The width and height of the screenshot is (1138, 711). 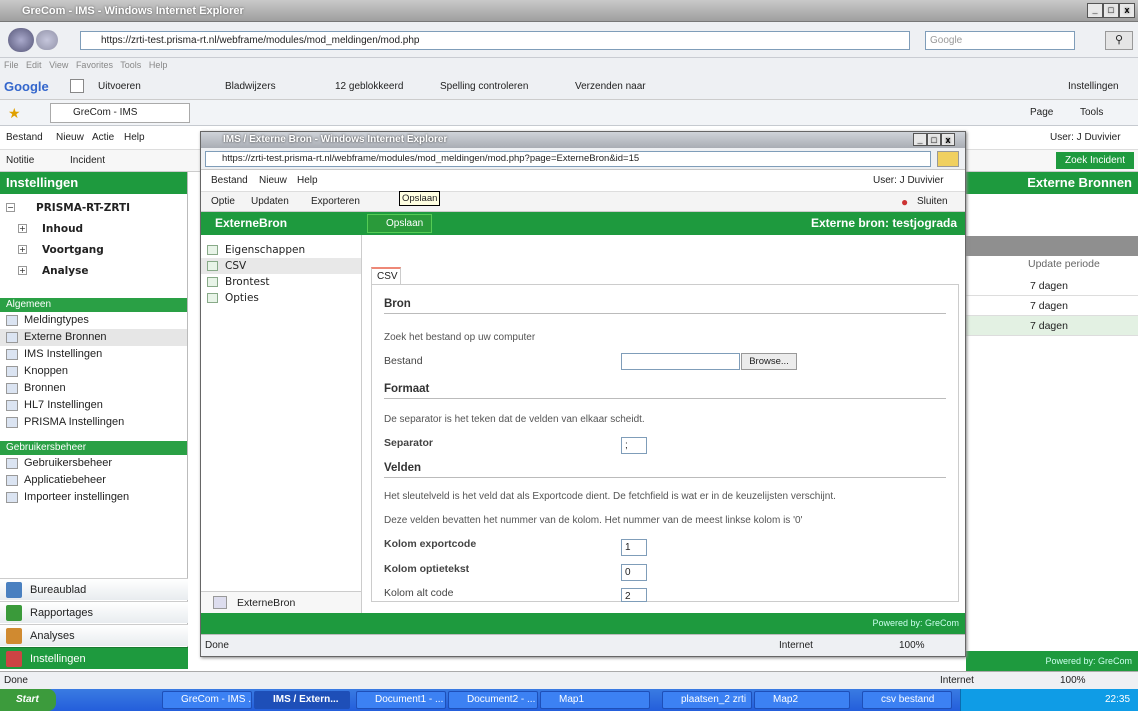 What do you see at coordinates (58, 65) in the screenshot?
I see `menu-view: View` at bounding box center [58, 65].